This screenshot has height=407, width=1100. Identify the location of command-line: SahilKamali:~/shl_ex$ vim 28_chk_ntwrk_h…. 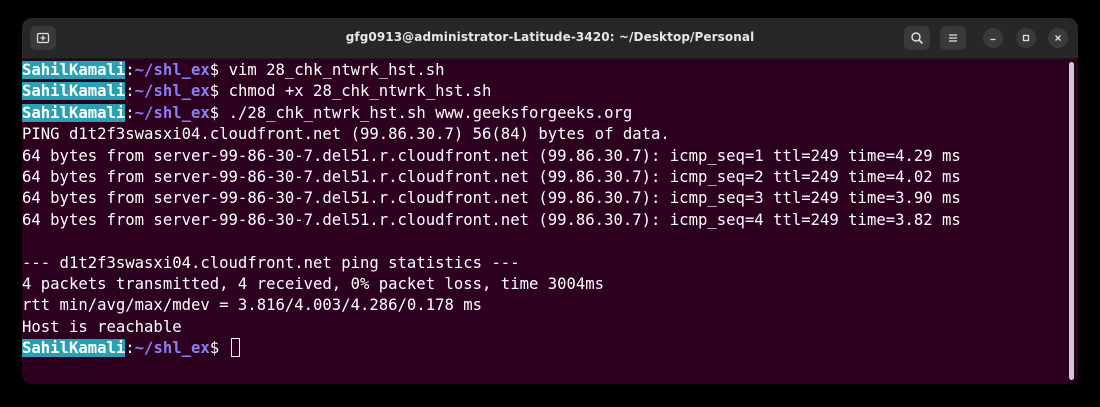
(542, 70).